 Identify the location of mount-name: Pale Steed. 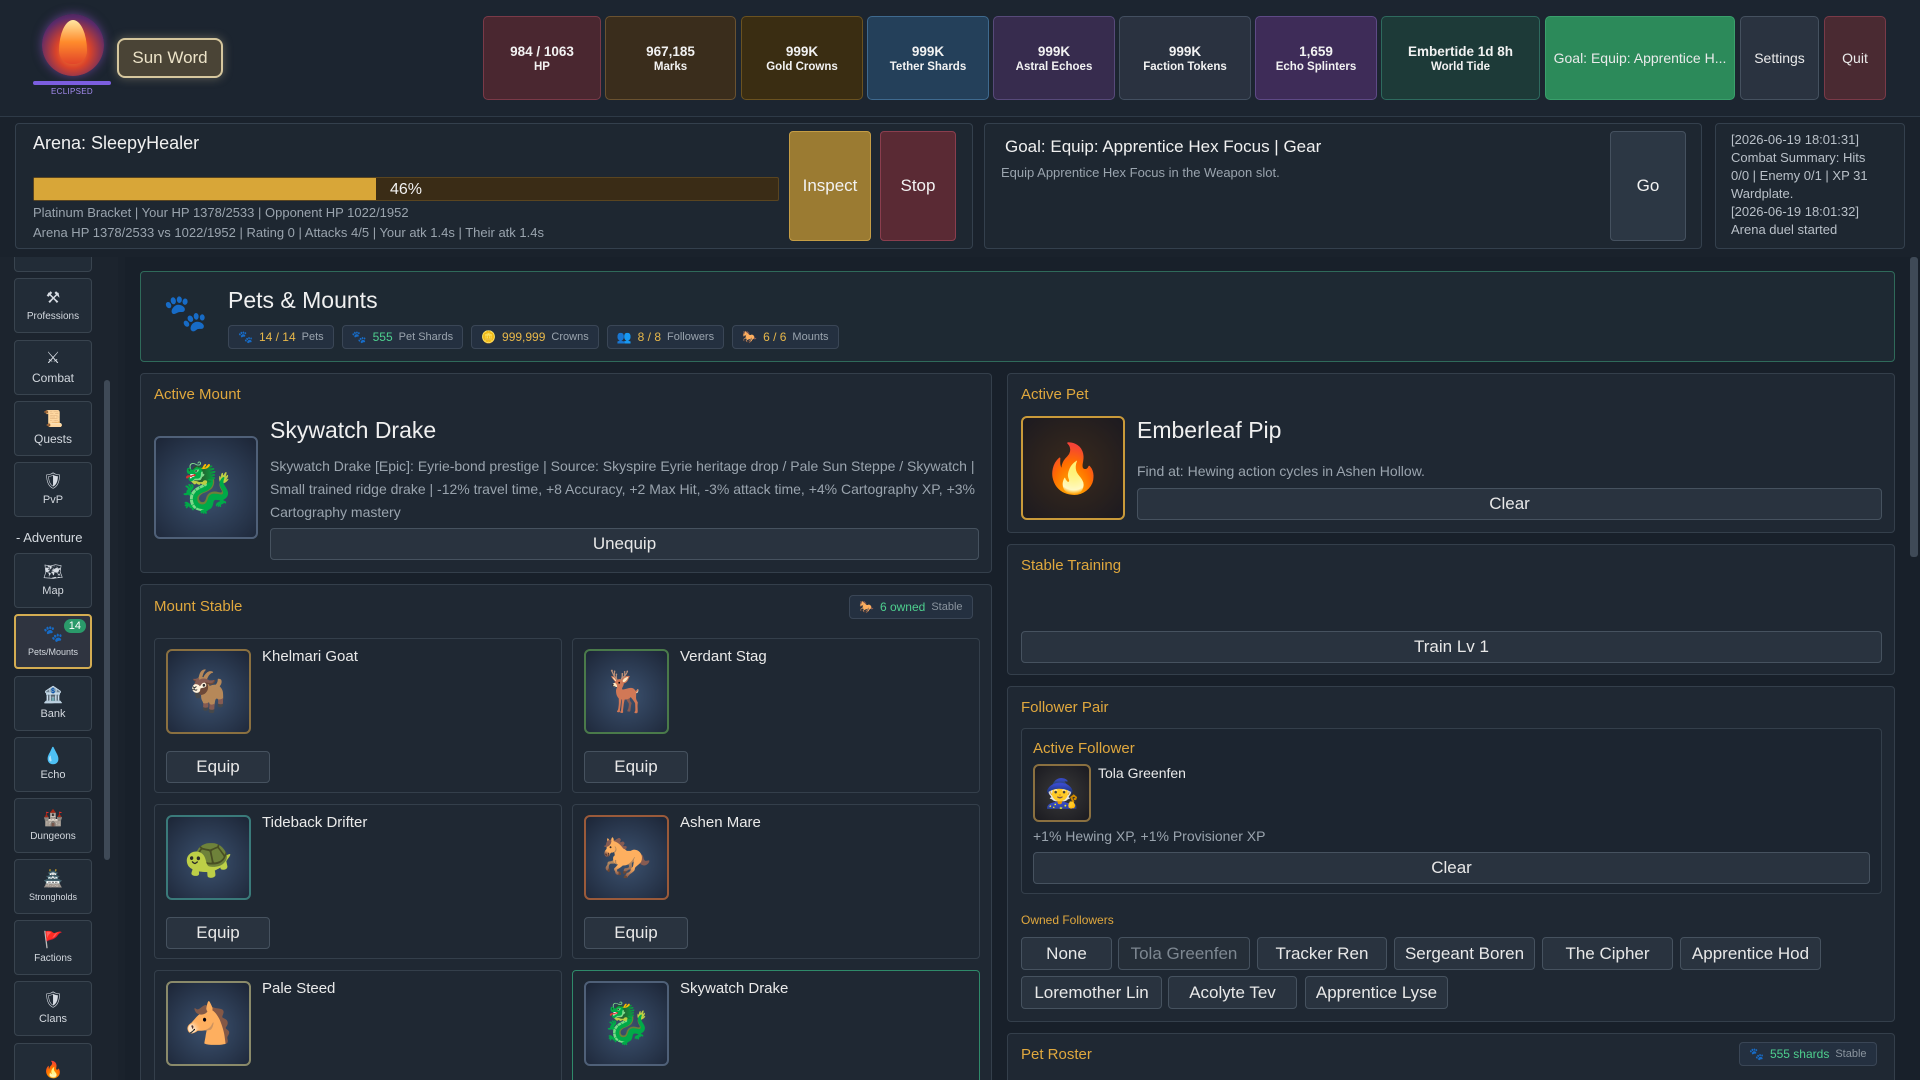
(299, 988).